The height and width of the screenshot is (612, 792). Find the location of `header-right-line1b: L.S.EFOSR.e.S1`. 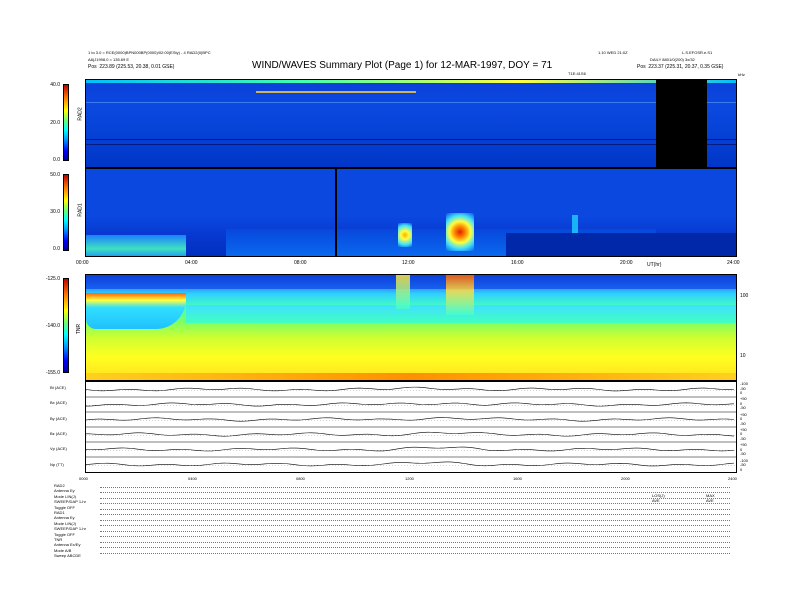

header-right-line1b: L.S.EFOSR.e.S1 is located at coordinates (697, 52).